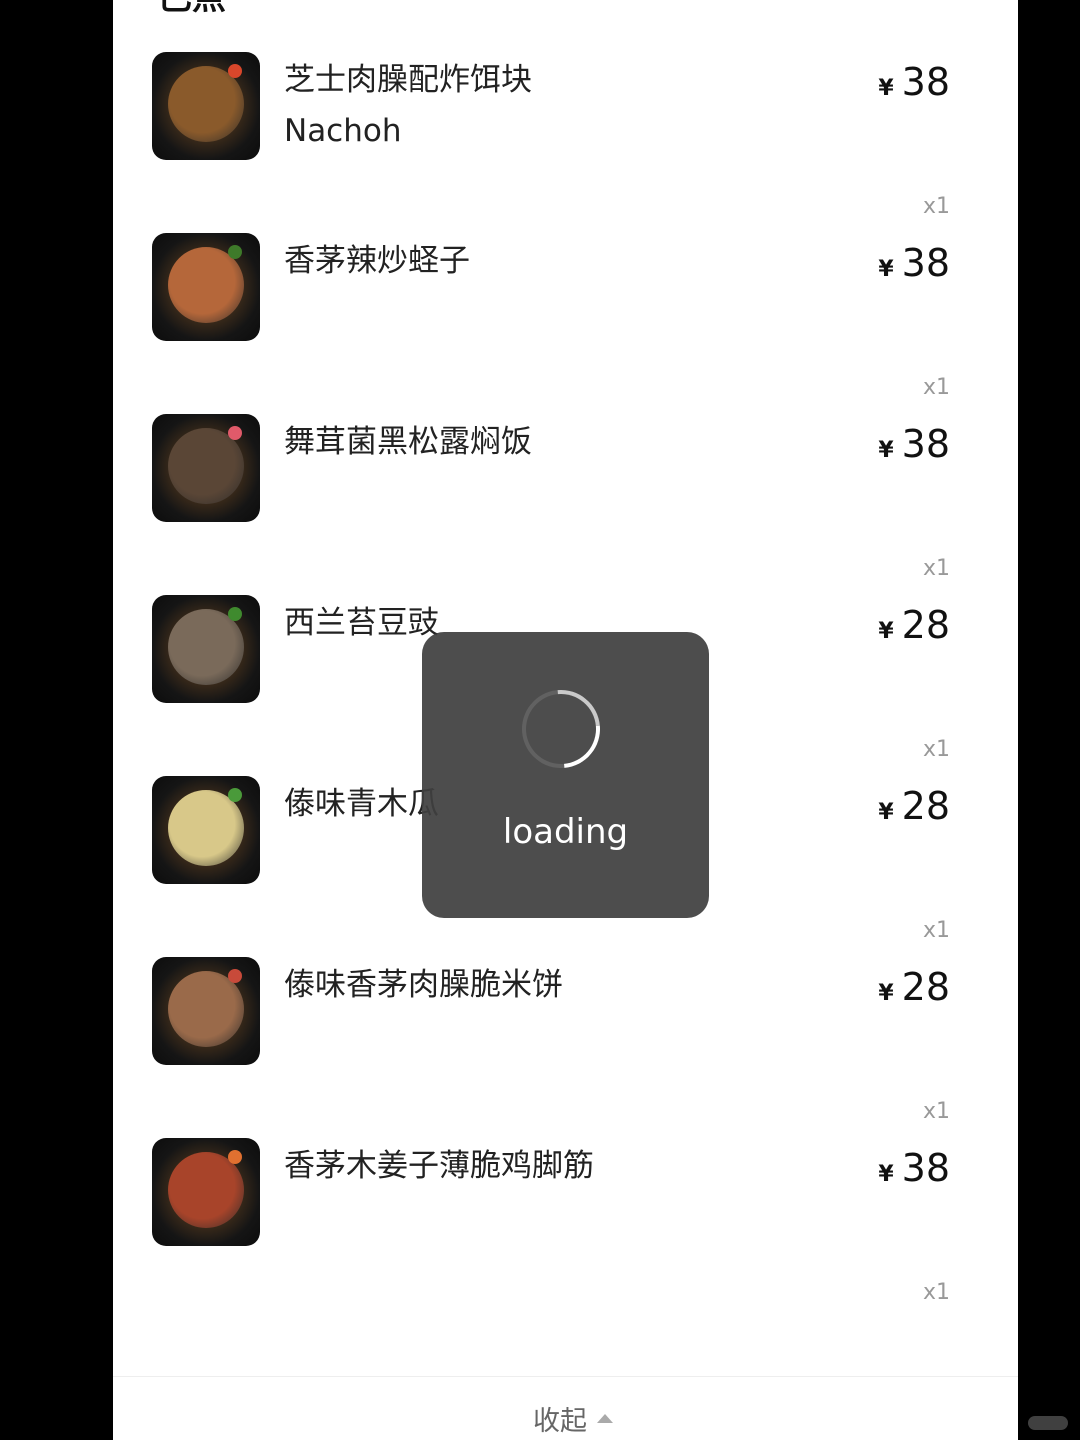  What do you see at coordinates (560, 1421) in the screenshot?
I see `collapse-label: 收起` at bounding box center [560, 1421].